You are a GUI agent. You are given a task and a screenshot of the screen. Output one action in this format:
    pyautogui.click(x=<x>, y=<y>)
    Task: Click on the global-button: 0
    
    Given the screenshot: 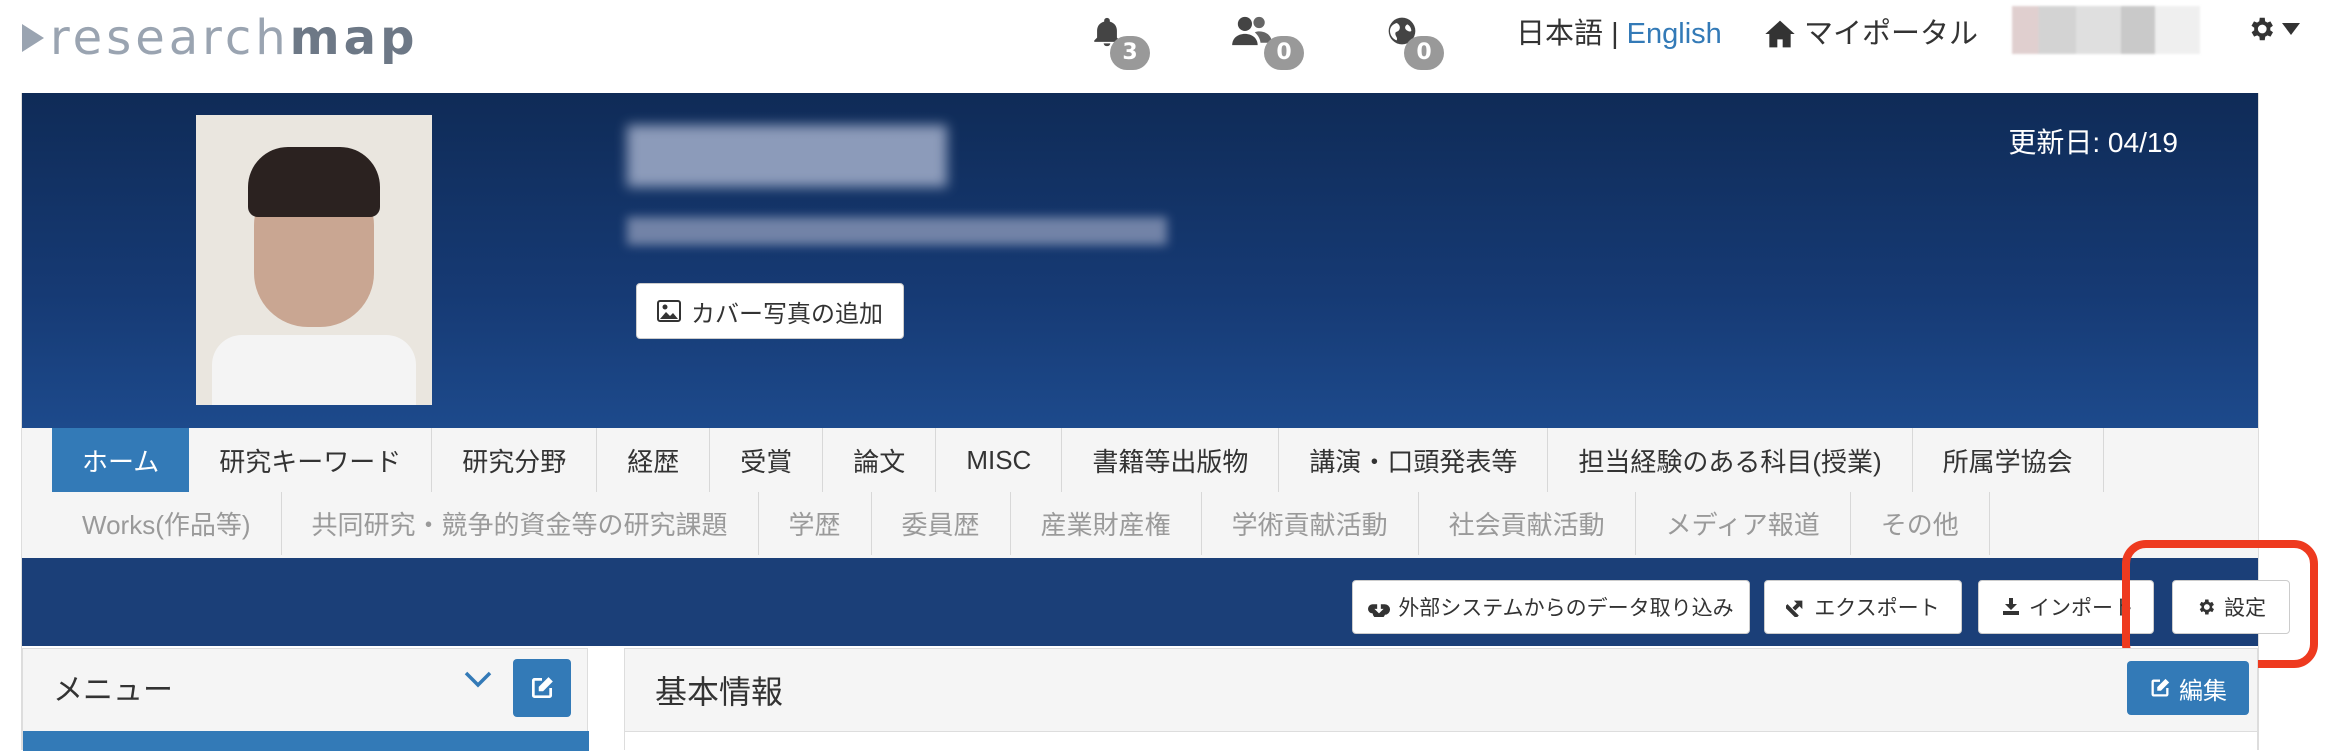 What is the action you would take?
    pyautogui.click(x=1416, y=42)
    